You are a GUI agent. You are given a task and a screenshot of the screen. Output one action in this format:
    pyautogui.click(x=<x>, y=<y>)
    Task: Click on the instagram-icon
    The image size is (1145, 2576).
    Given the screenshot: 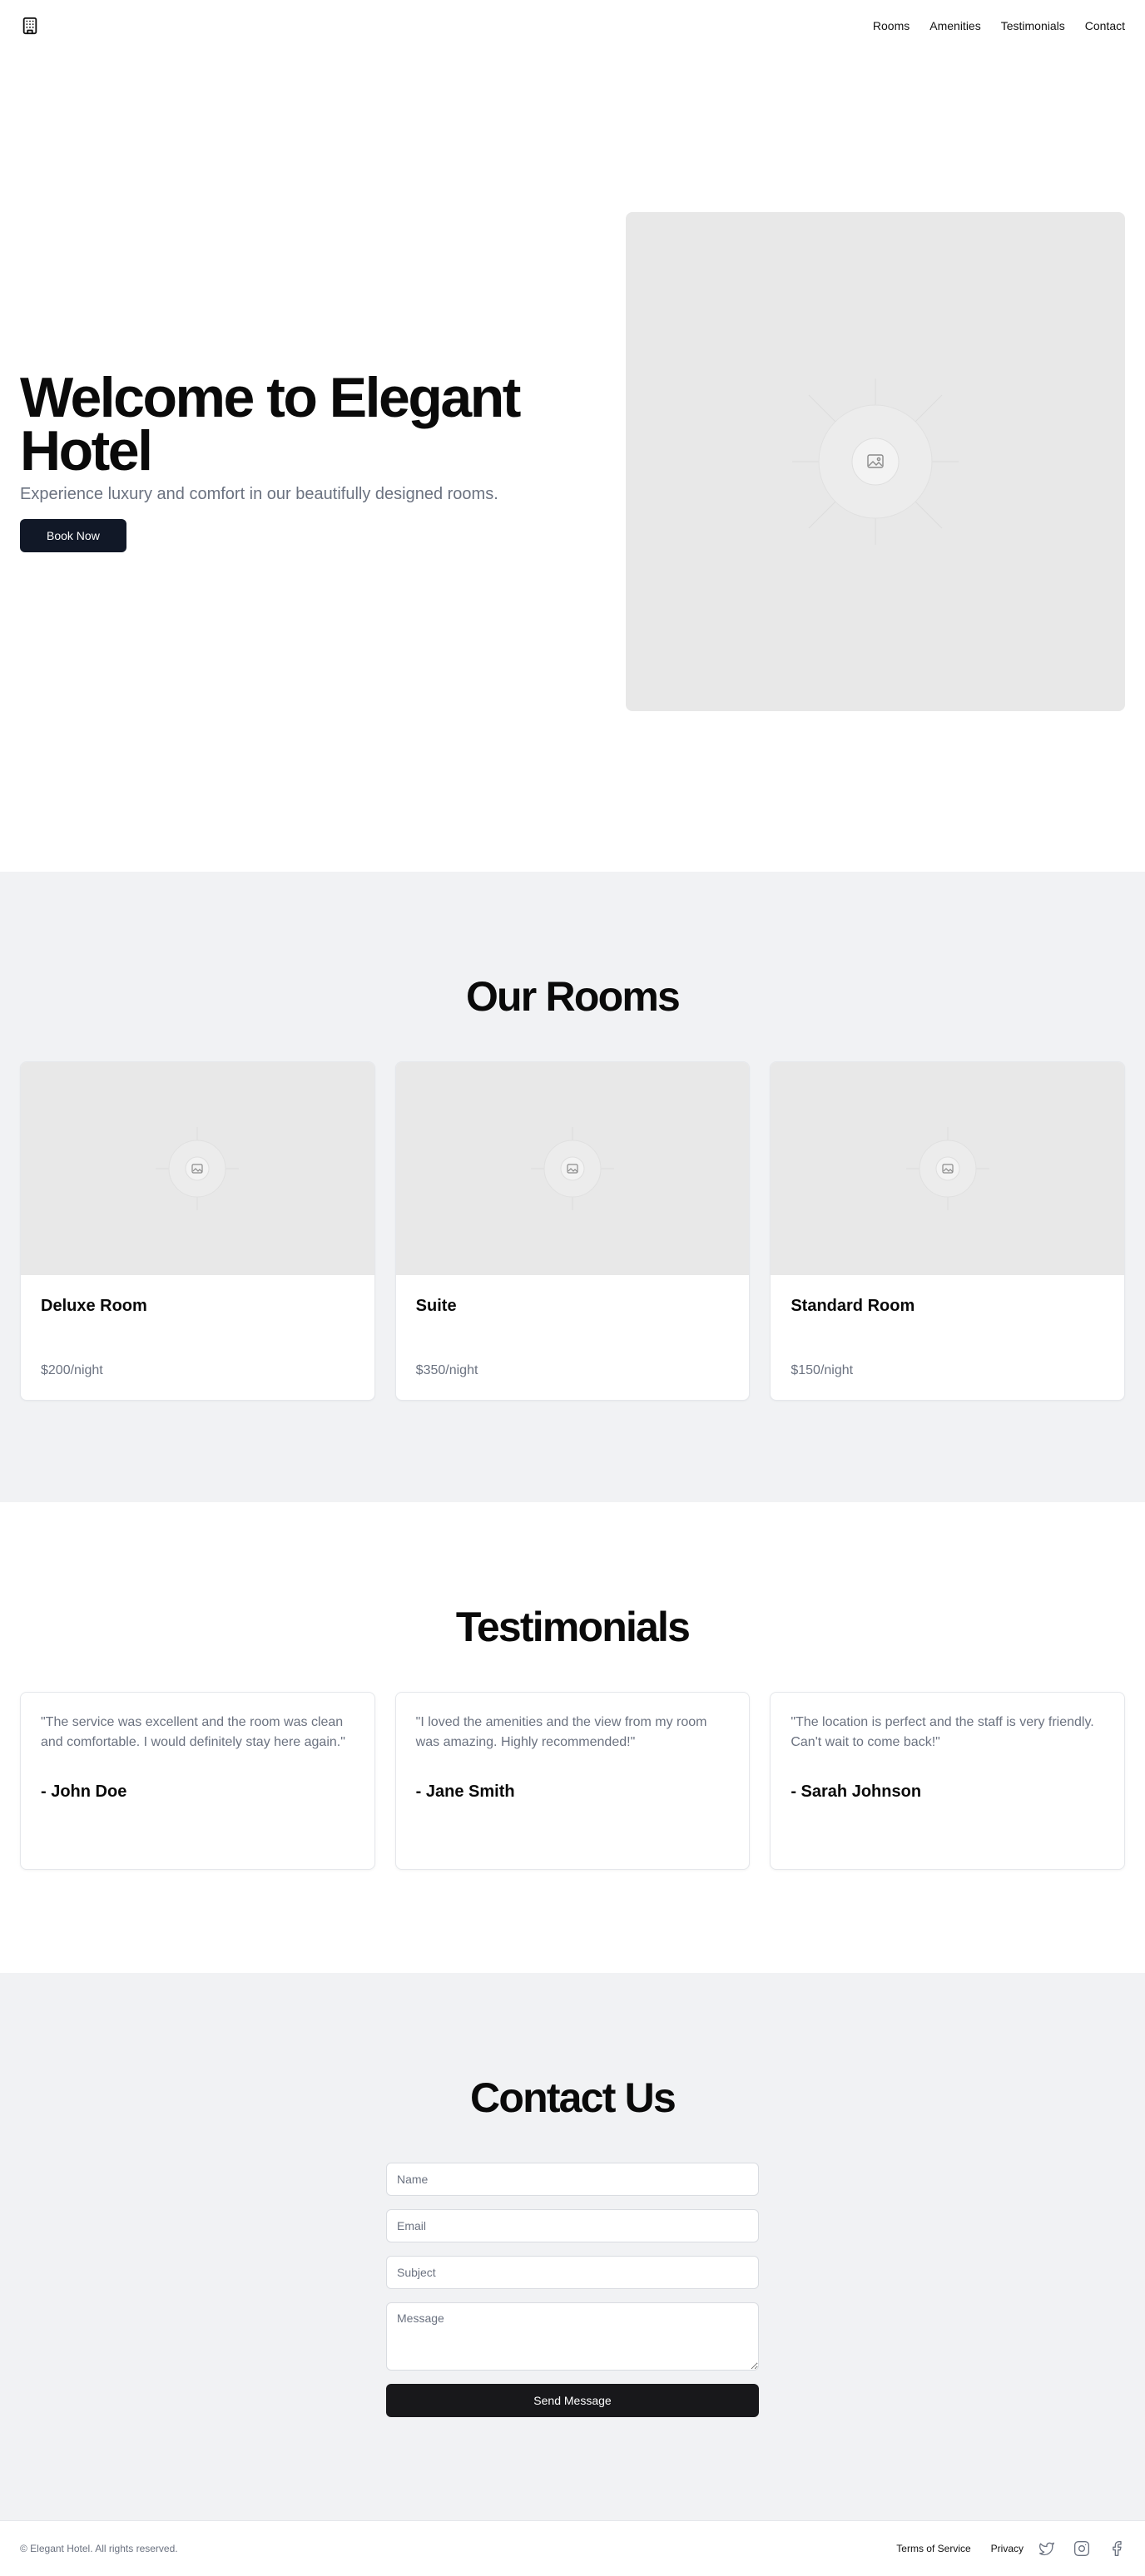 What is the action you would take?
    pyautogui.click(x=1081, y=2548)
    